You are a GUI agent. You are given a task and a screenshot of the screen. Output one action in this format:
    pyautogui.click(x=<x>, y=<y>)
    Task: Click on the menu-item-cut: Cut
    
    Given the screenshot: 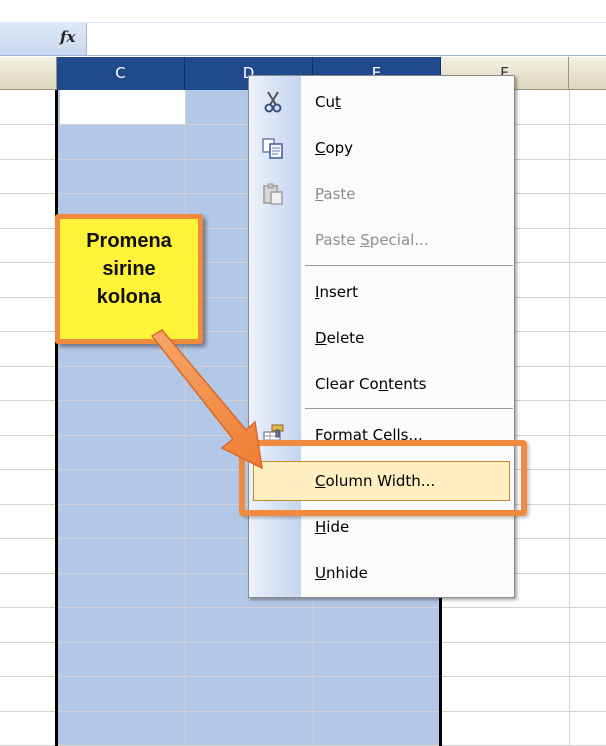 What is the action you would take?
    pyautogui.click(x=381, y=102)
    